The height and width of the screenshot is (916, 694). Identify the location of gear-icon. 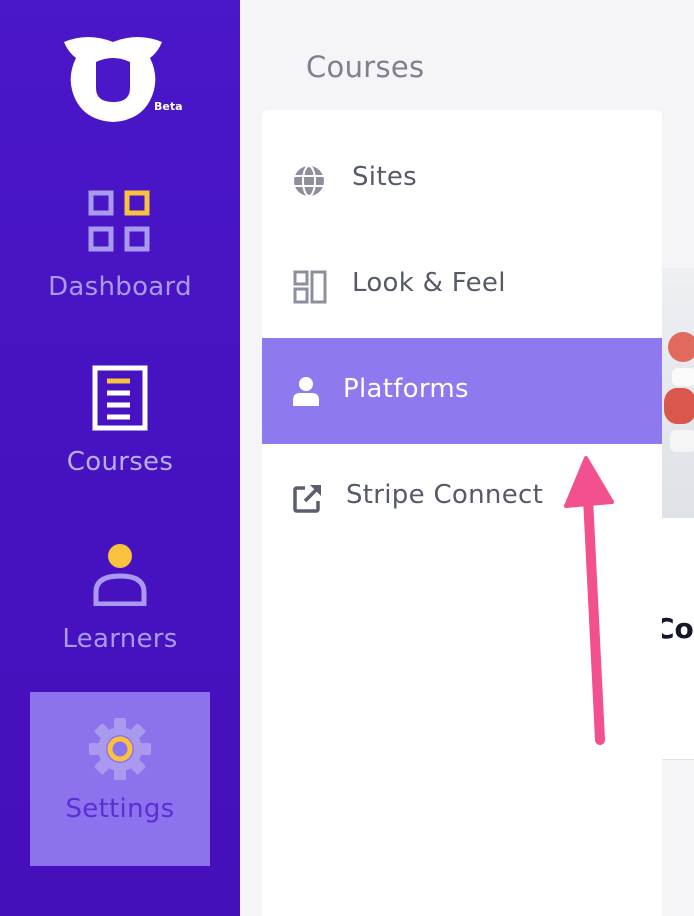
(120, 749).